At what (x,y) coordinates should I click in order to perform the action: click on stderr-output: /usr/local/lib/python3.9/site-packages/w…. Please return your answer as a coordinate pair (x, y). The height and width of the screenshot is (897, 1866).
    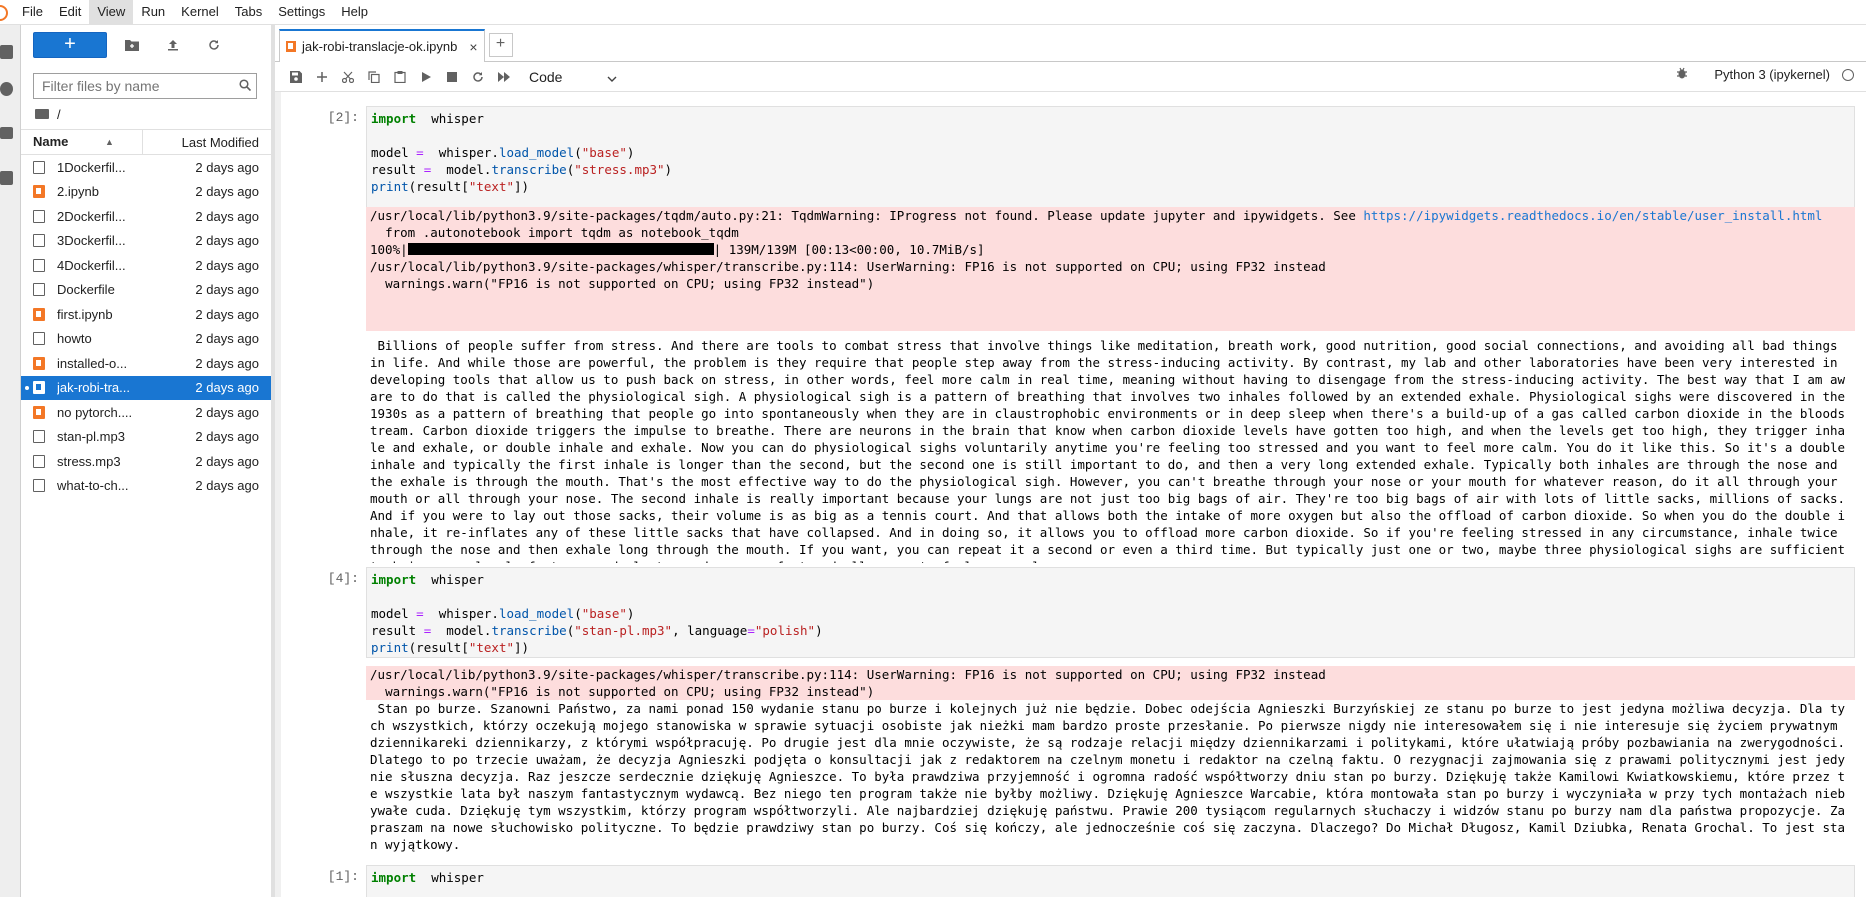
    Looking at the image, I should click on (1110, 683).